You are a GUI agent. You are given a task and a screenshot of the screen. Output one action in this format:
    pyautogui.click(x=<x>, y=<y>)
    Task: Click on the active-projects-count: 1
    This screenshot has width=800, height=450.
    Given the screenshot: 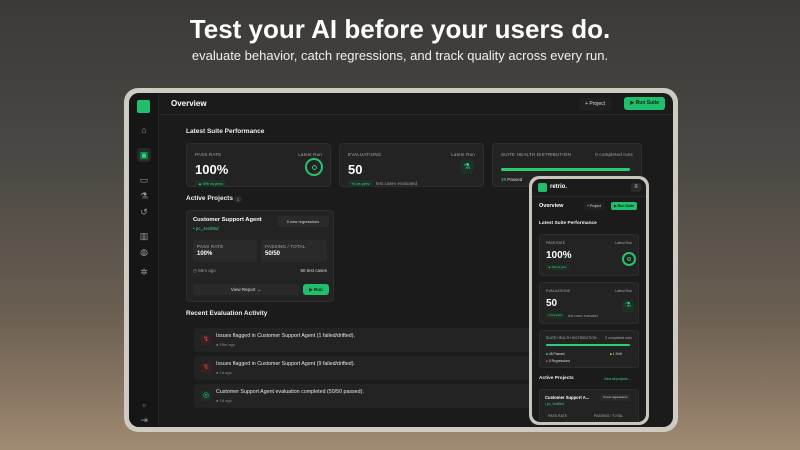 What is the action you would take?
    pyautogui.click(x=238, y=199)
    